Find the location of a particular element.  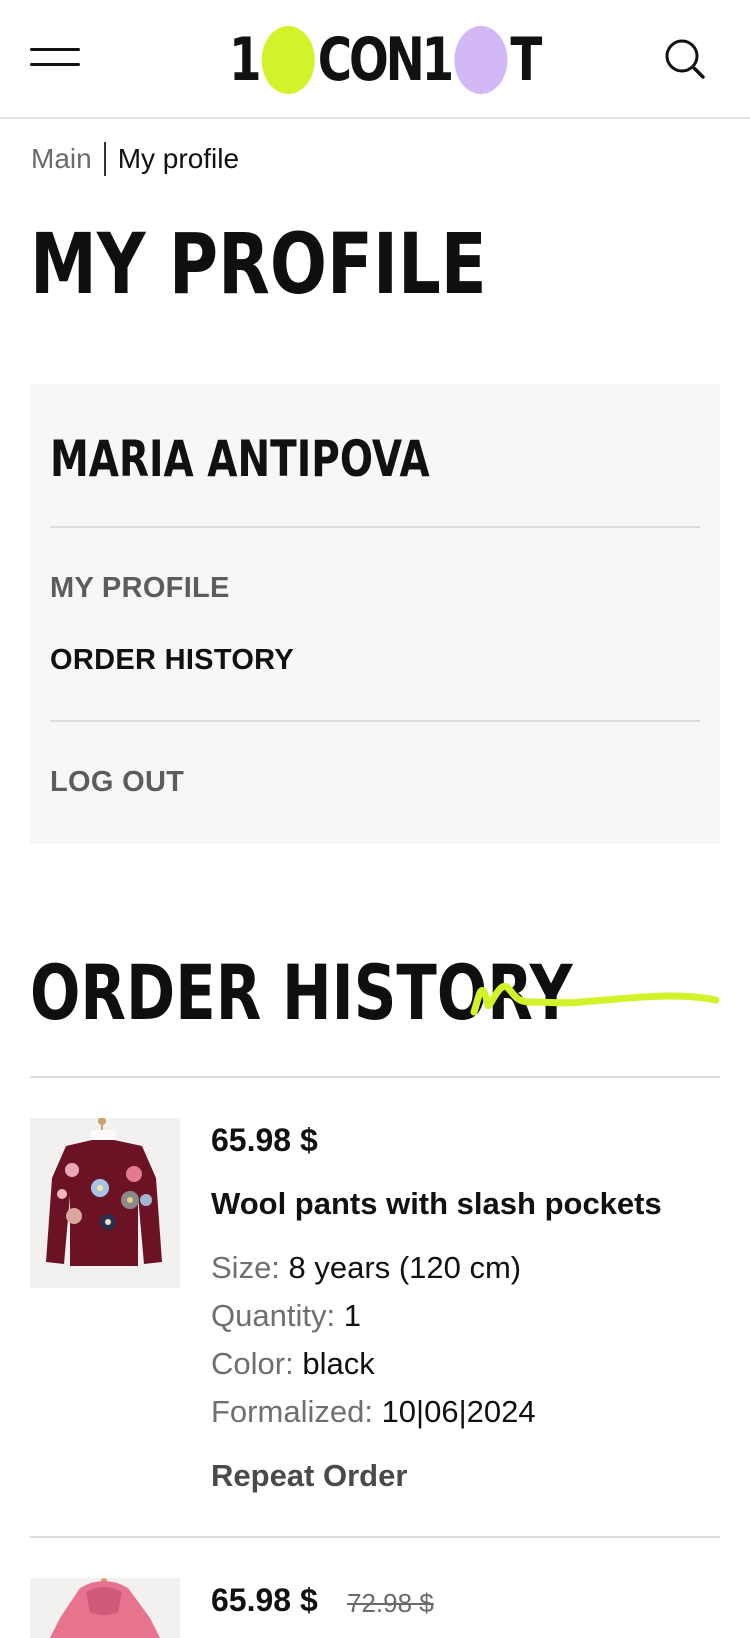

product-image-jacket is located at coordinates (105, 1608).